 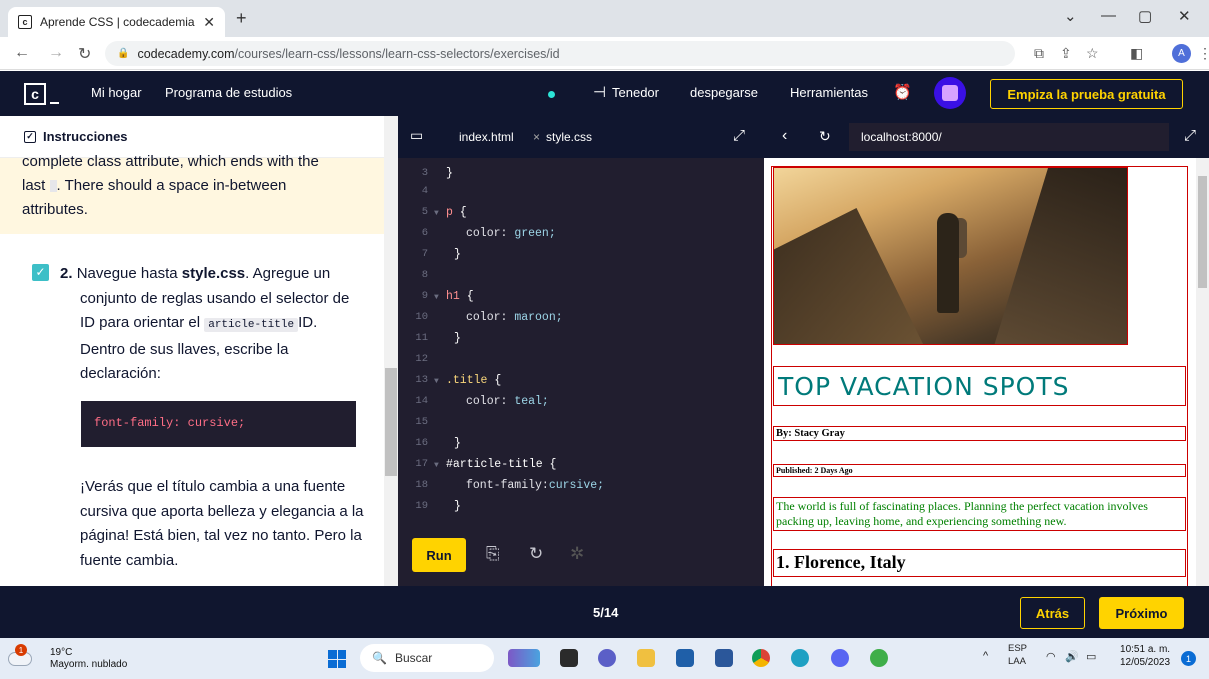 I want to click on tab-close-icon: ×, so click(x=536, y=137).